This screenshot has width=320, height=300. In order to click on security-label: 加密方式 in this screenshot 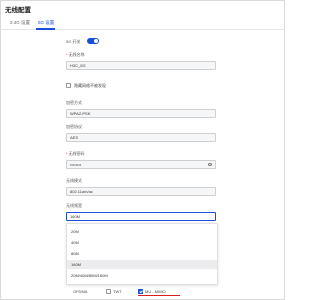, I will do `click(74, 102)`.